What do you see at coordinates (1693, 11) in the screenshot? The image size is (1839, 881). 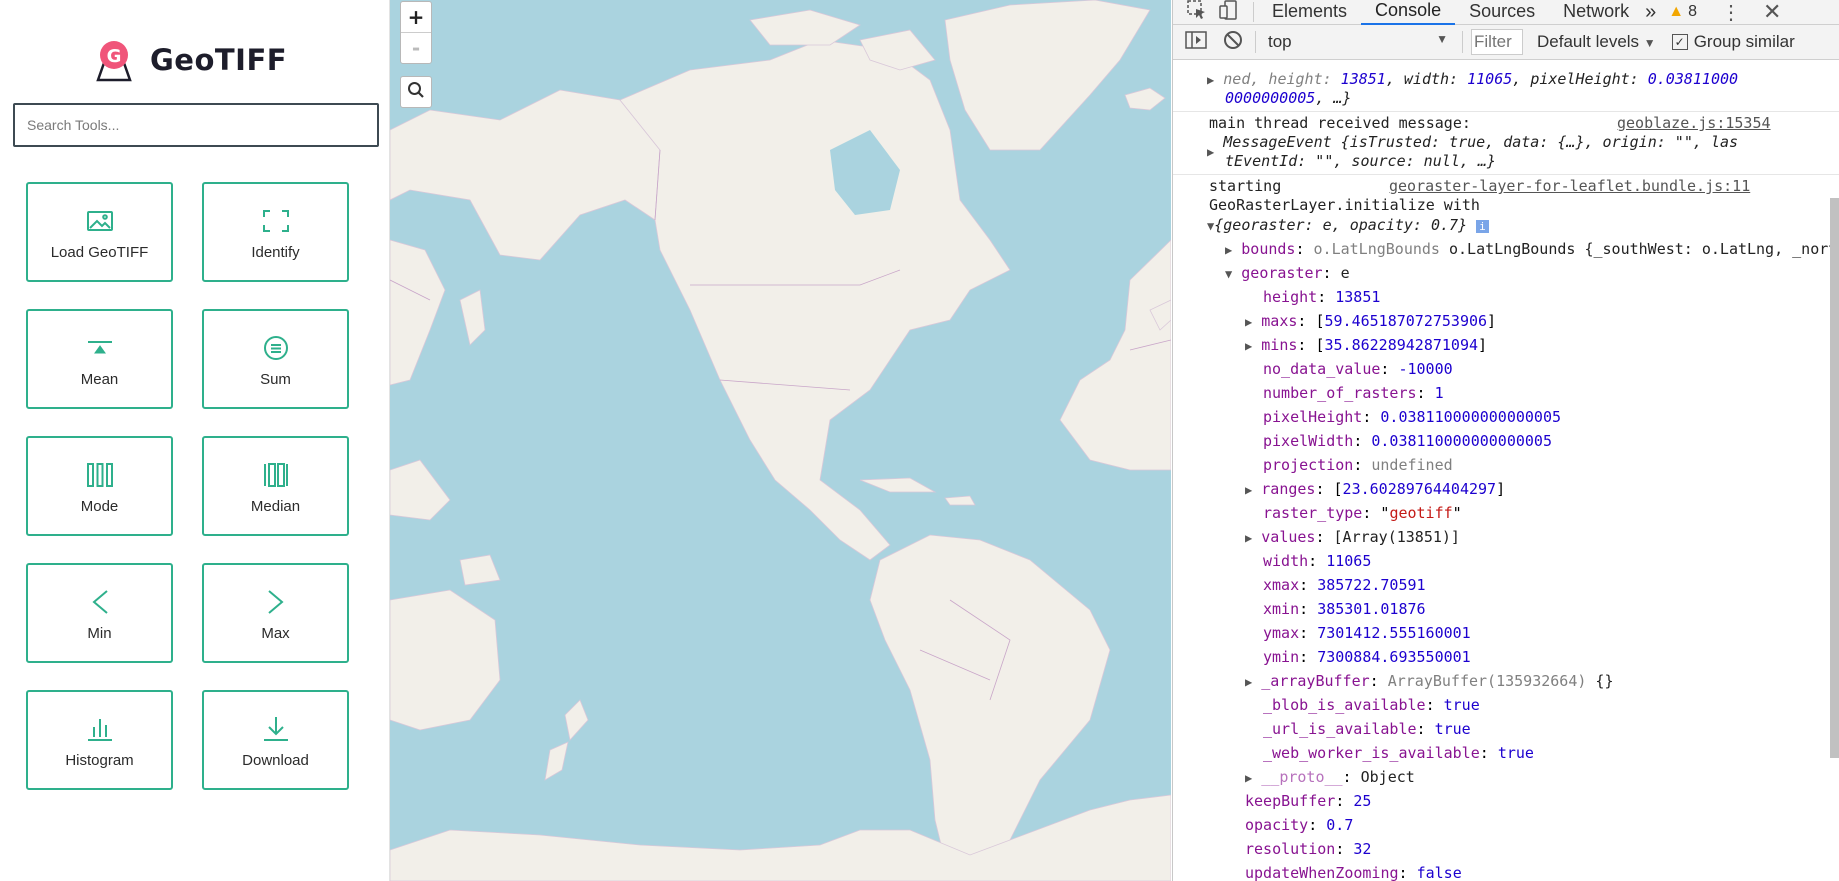 I see `warning-count: 8` at bounding box center [1693, 11].